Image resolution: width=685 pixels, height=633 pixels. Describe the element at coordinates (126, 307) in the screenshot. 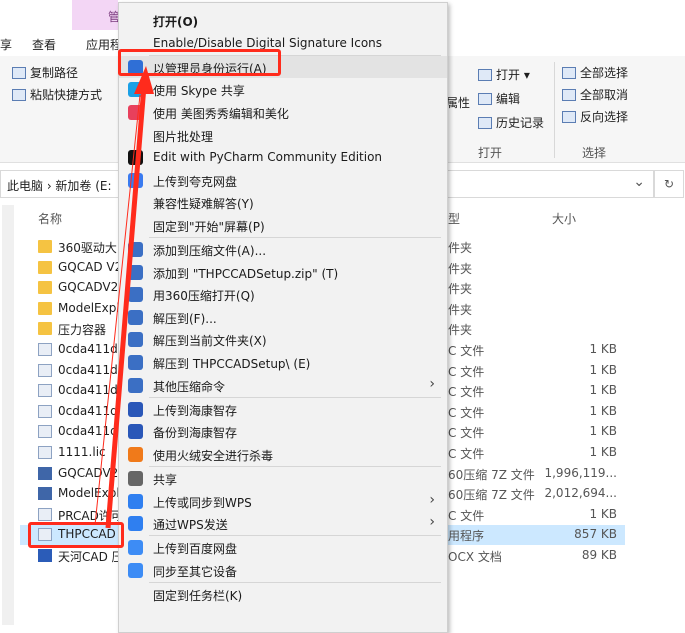

I see `annotation-arrow-line` at that location.